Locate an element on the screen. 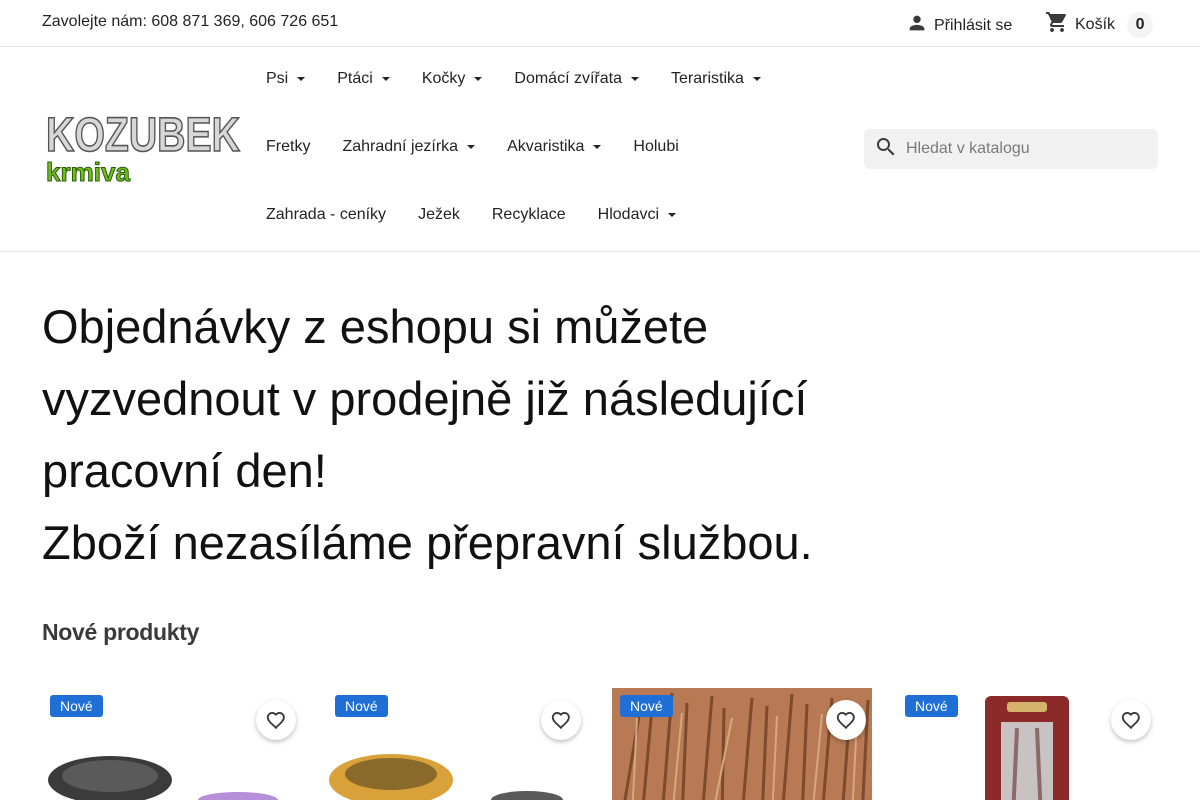 This screenshot has width=1200, height=800. nav-item-holubi: Holubi is located at coordinates (655, 147).